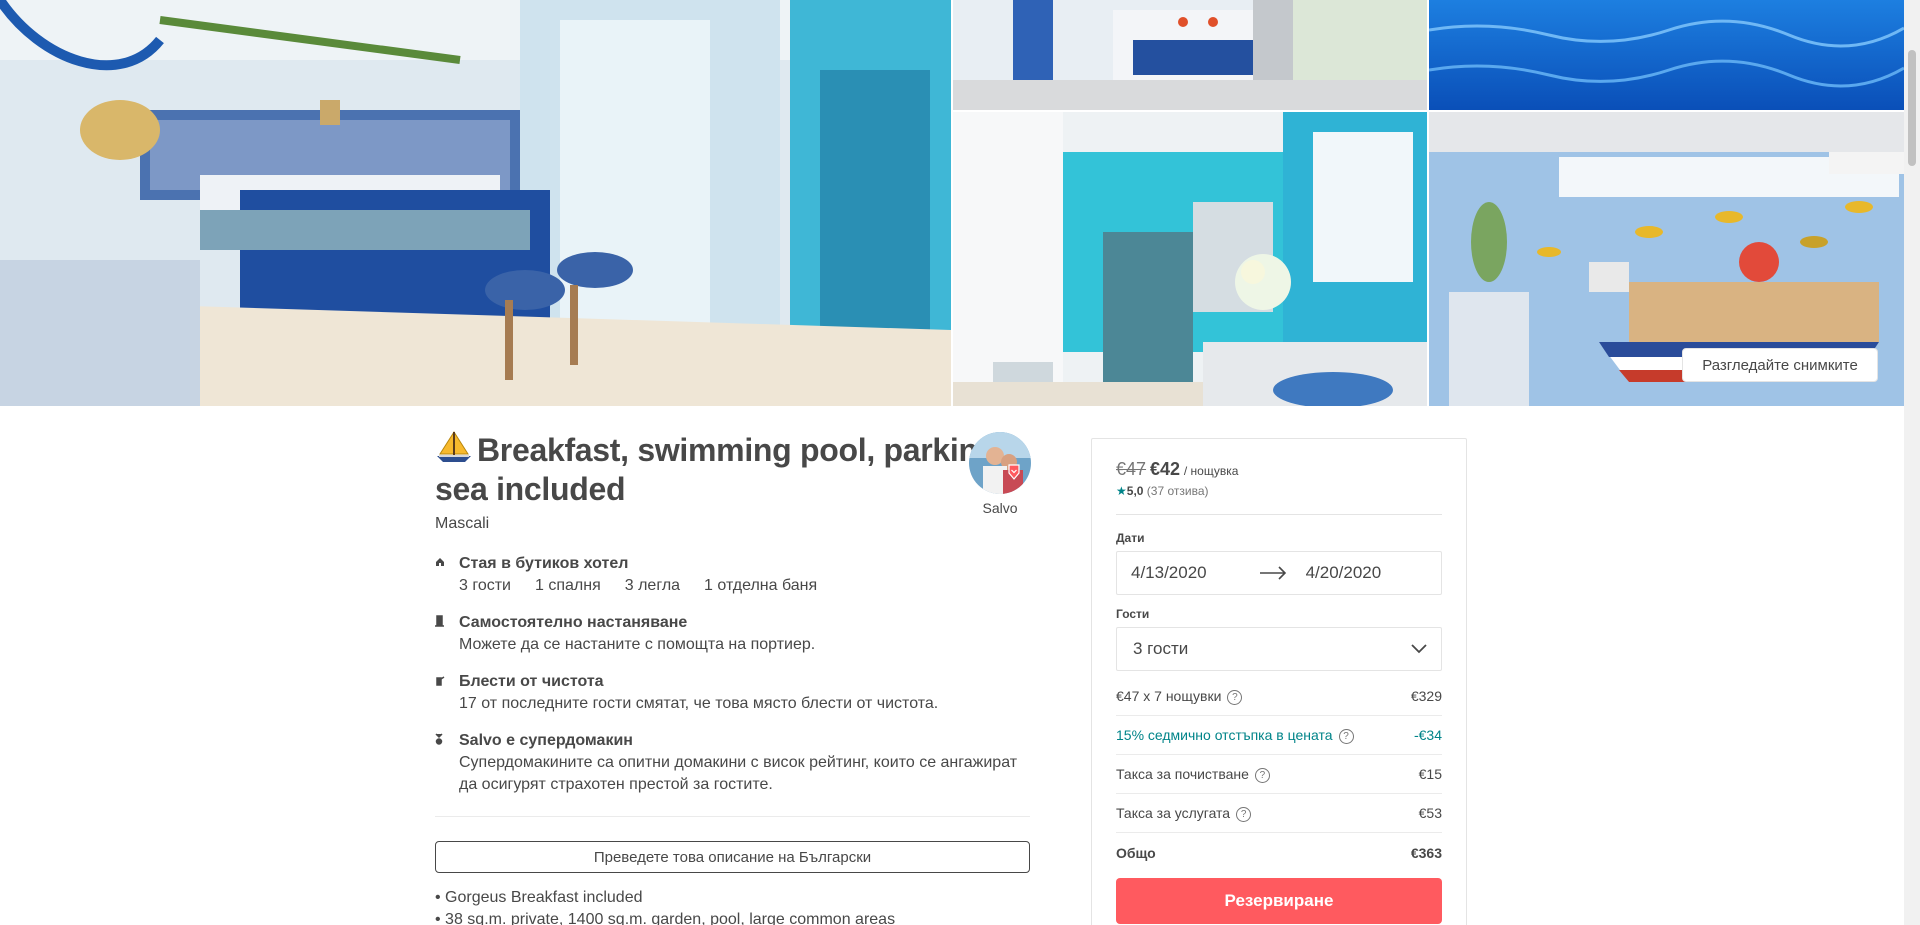 Image resolution: width=1920 pixels, height=925 pixels. Describe the element at coordinates (1426, 696) in the screenshot. I see `fee-value: €329` at that location.